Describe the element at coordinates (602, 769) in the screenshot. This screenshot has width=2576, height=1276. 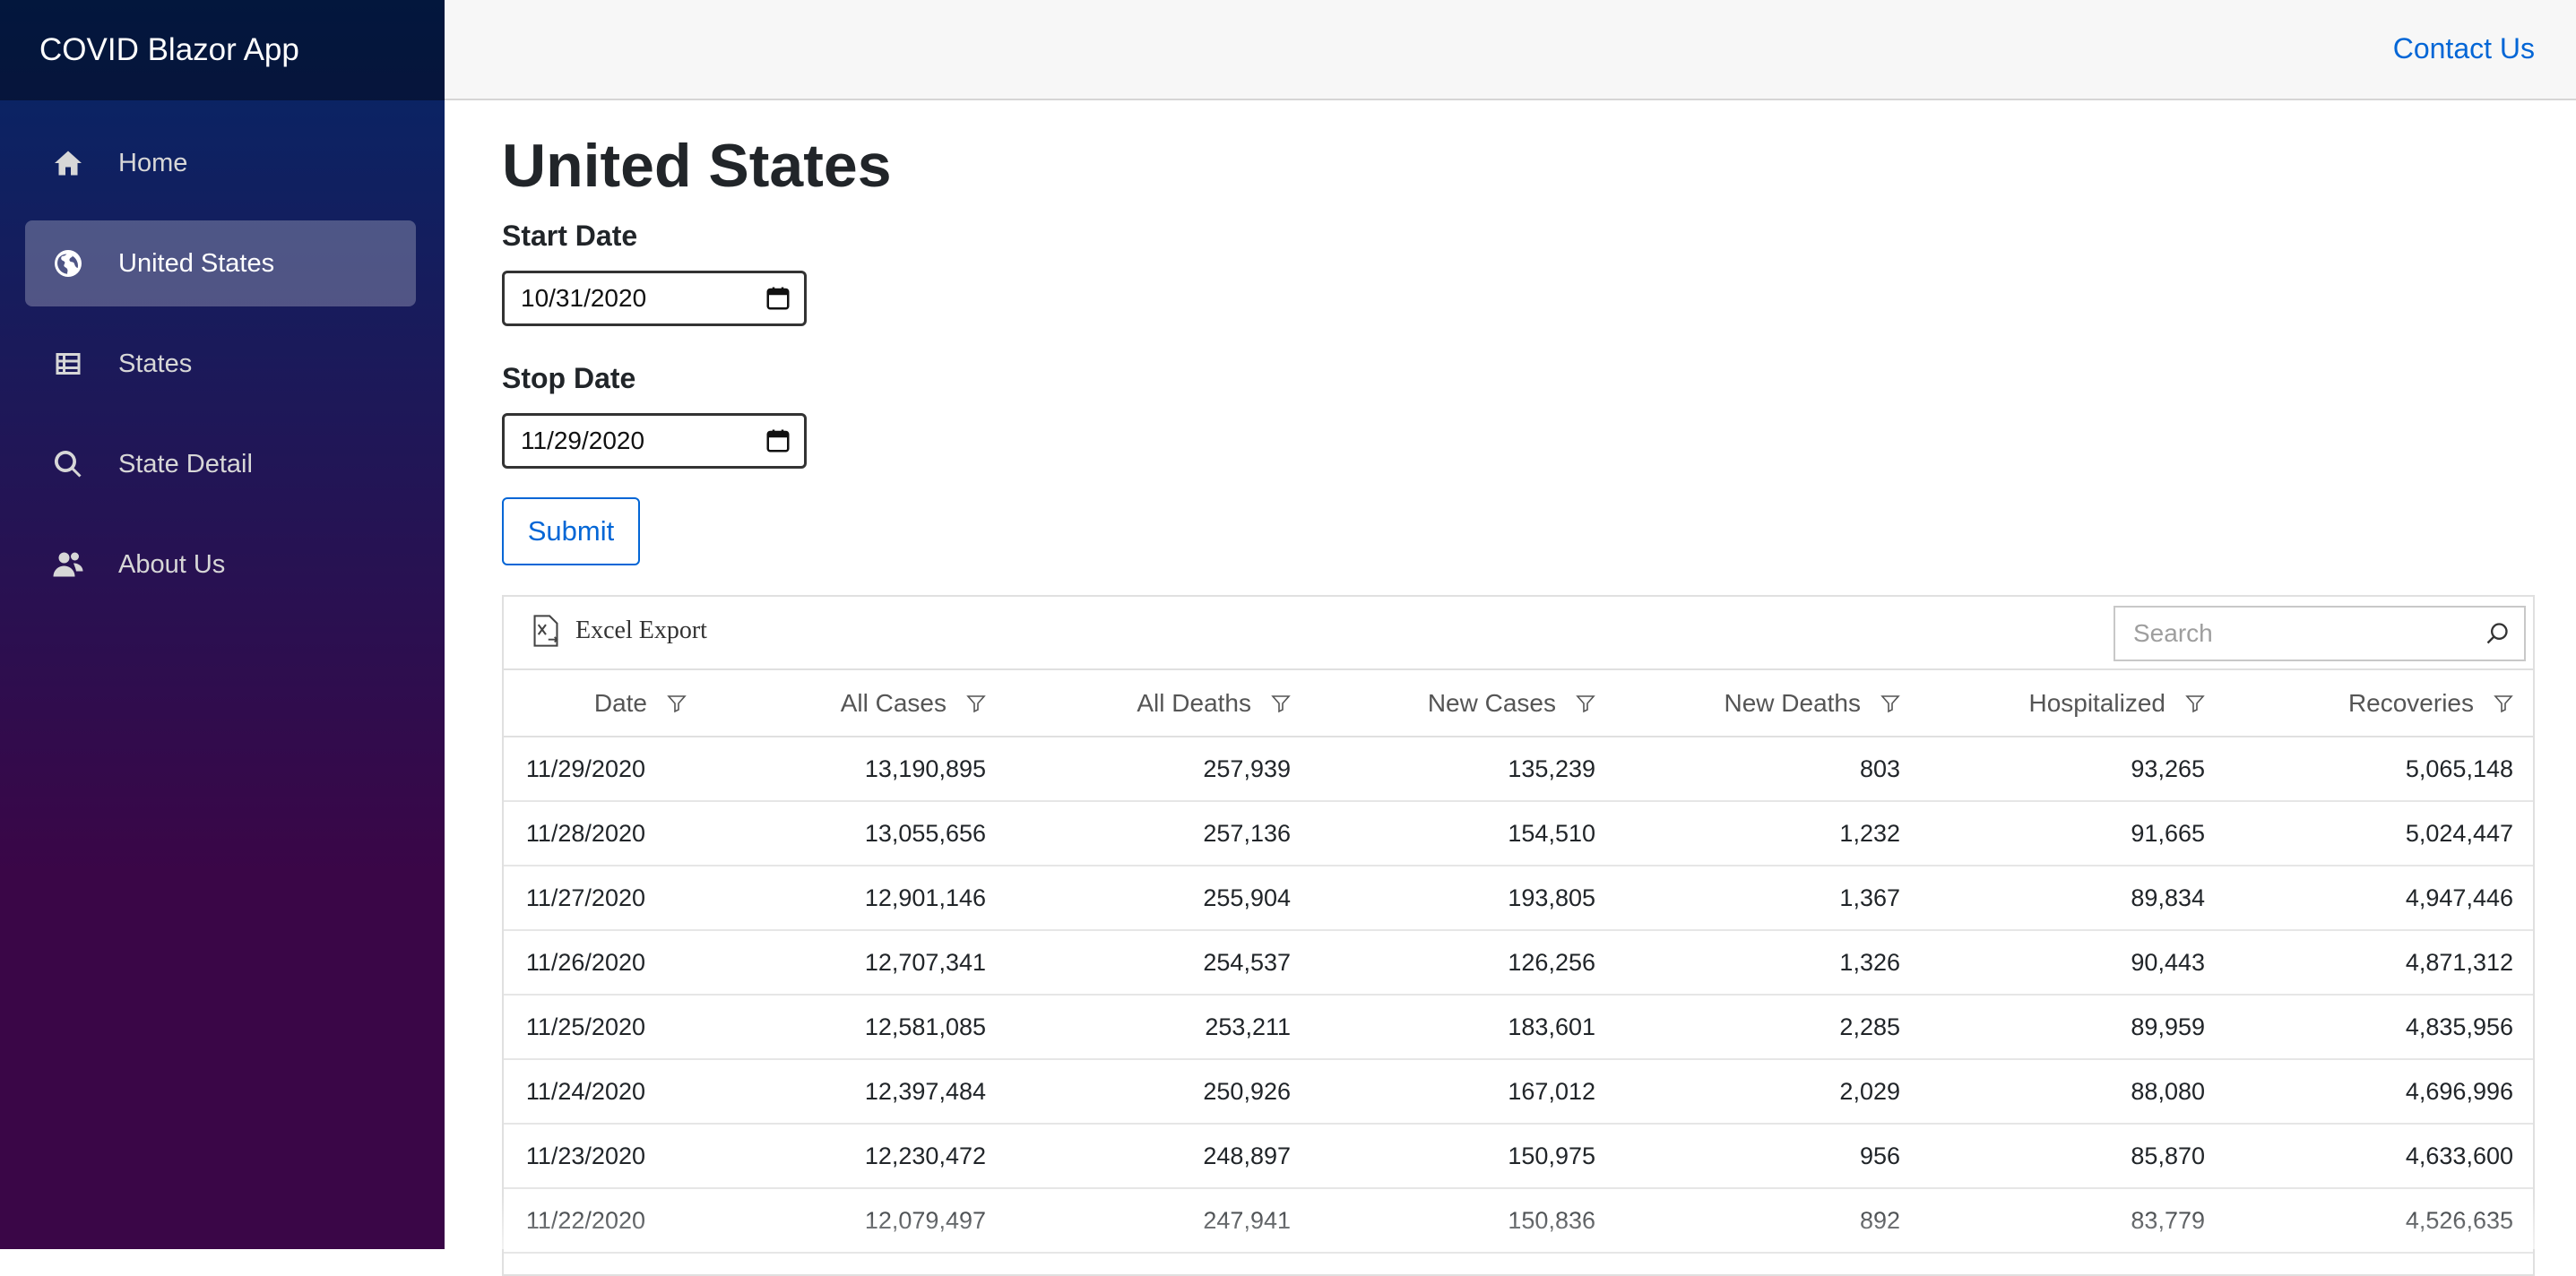
I see `cell-date: 11/29/2020` at that location.